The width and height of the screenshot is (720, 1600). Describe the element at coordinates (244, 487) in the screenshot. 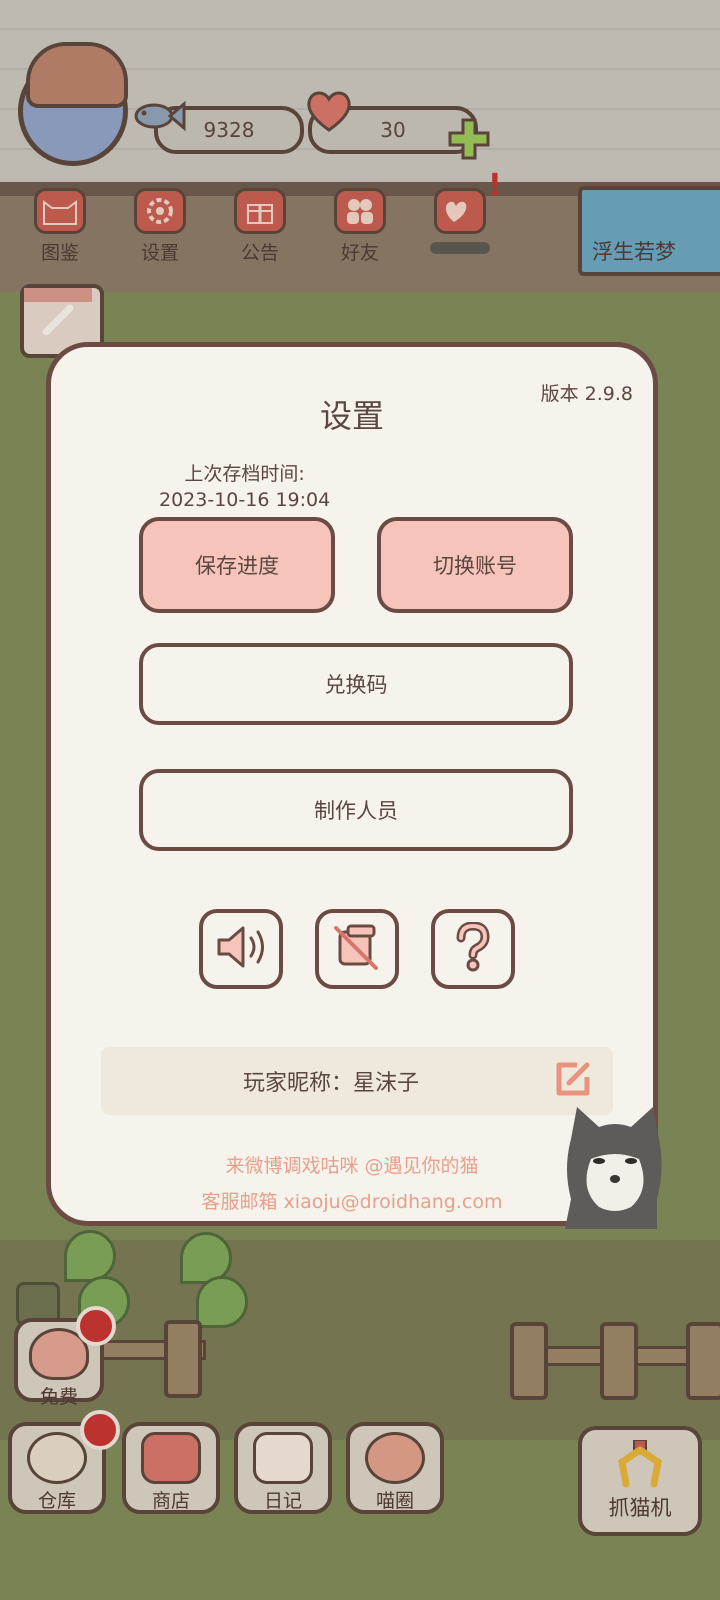

I see `last-save-info: 上次存档时间: 2023-10-16 19:04` at that location.